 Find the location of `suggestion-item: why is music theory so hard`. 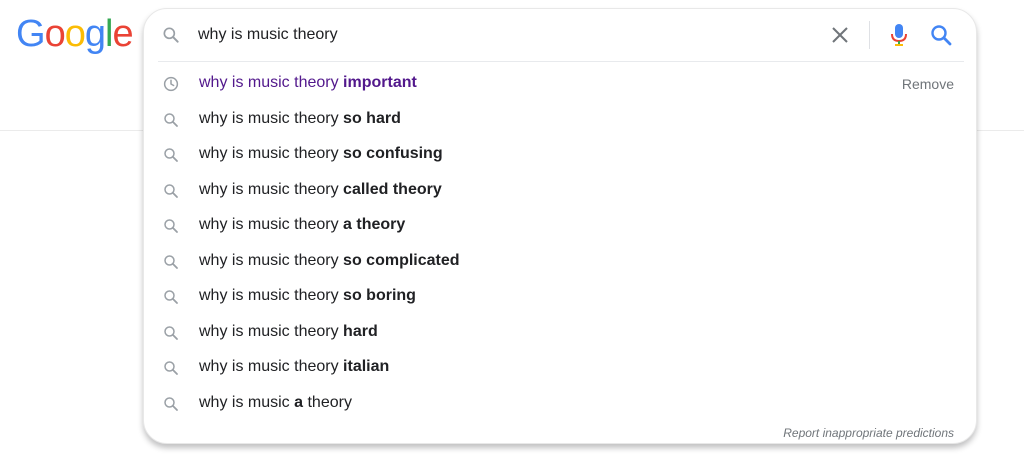

suggestion-item: why is music theory so hard is located at coordinates (560, 120).